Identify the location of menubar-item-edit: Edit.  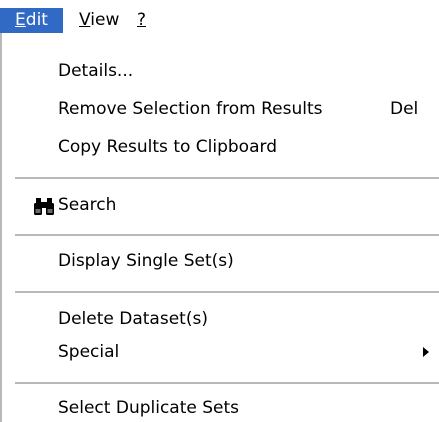
(31, 20).